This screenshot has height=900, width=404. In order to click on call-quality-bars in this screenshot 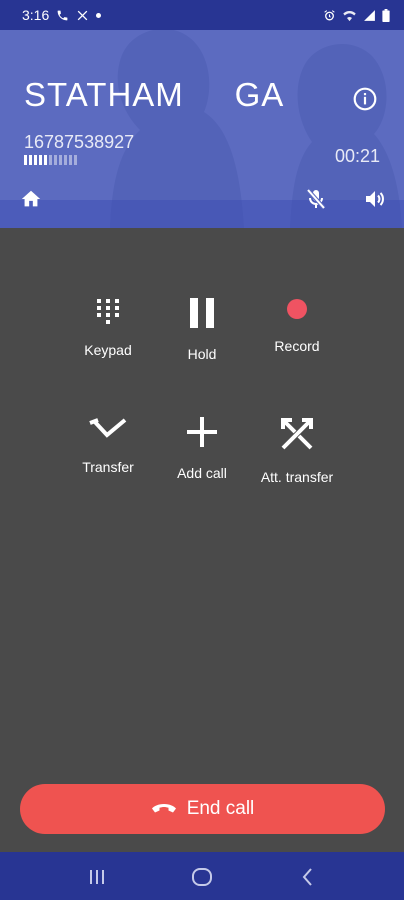, I will do `click(50, 160)`.